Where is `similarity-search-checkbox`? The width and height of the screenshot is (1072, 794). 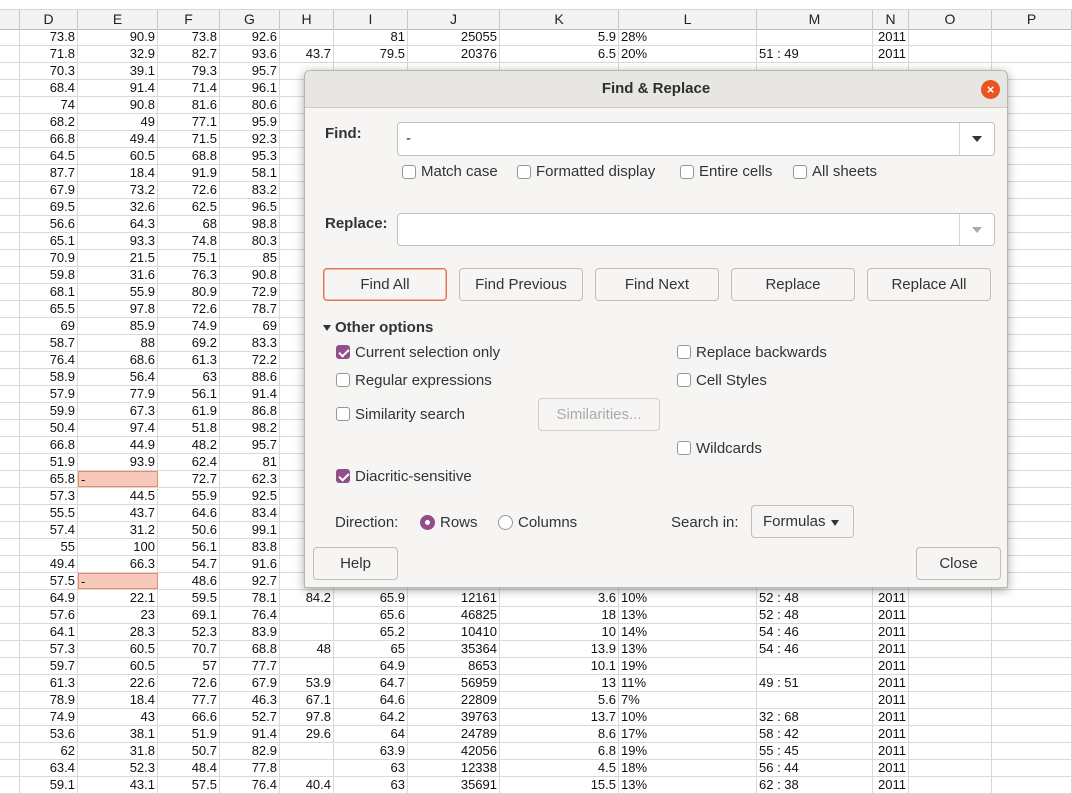
similarity-search-checkbox is located at coordinates (343, 414).